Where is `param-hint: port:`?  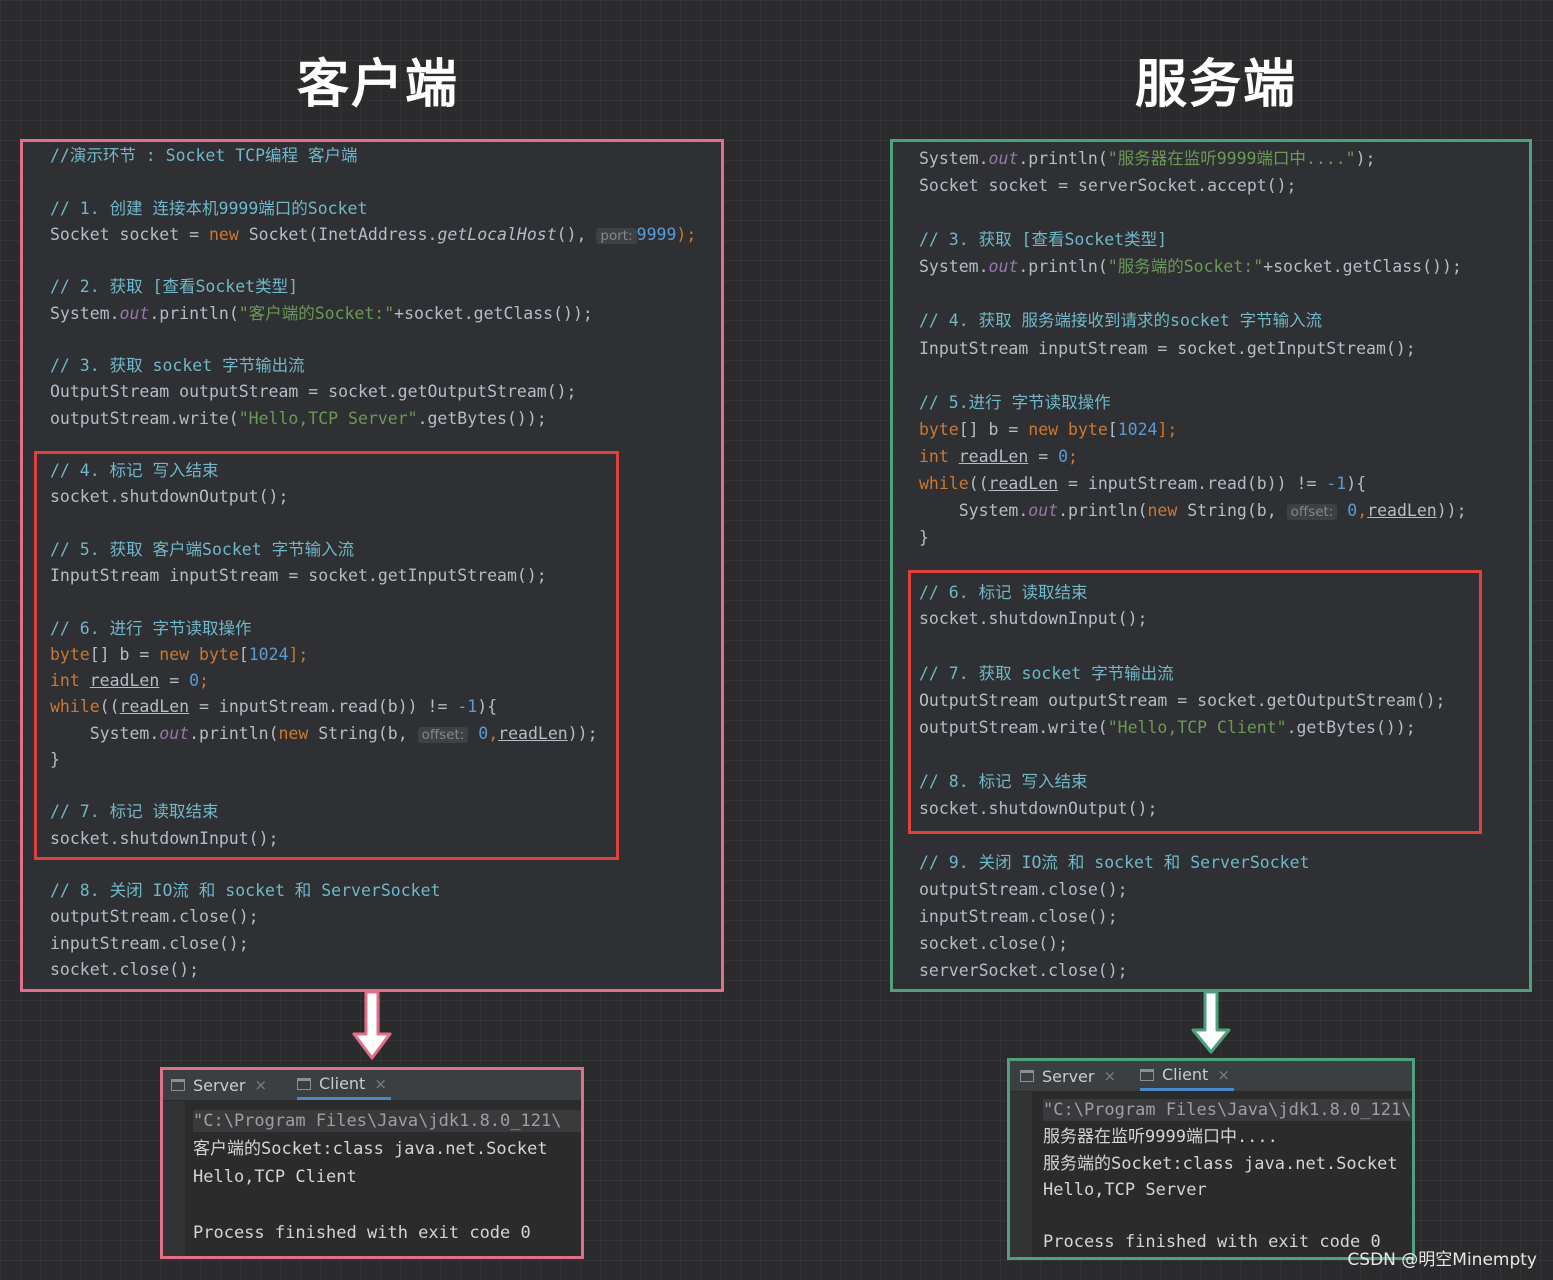 param-hint: port: is located at coordinates (616, 236).